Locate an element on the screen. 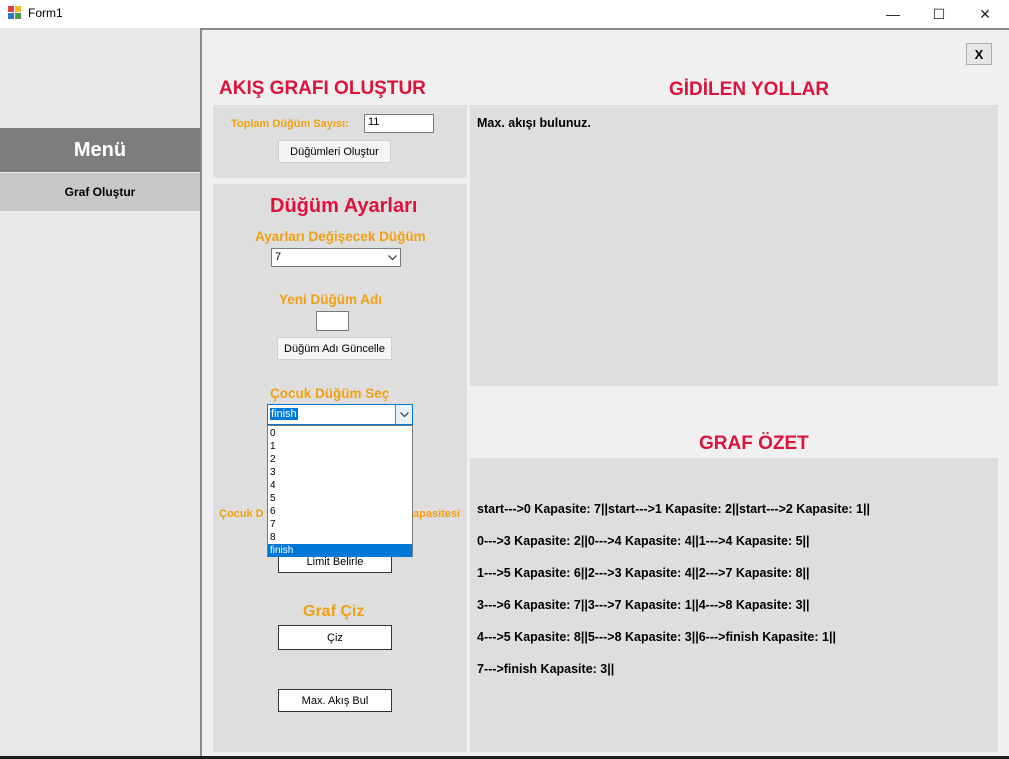 The width and height of the screenshot is (1009, 759). minimize-icon: — is located at coordinates (893, 14).